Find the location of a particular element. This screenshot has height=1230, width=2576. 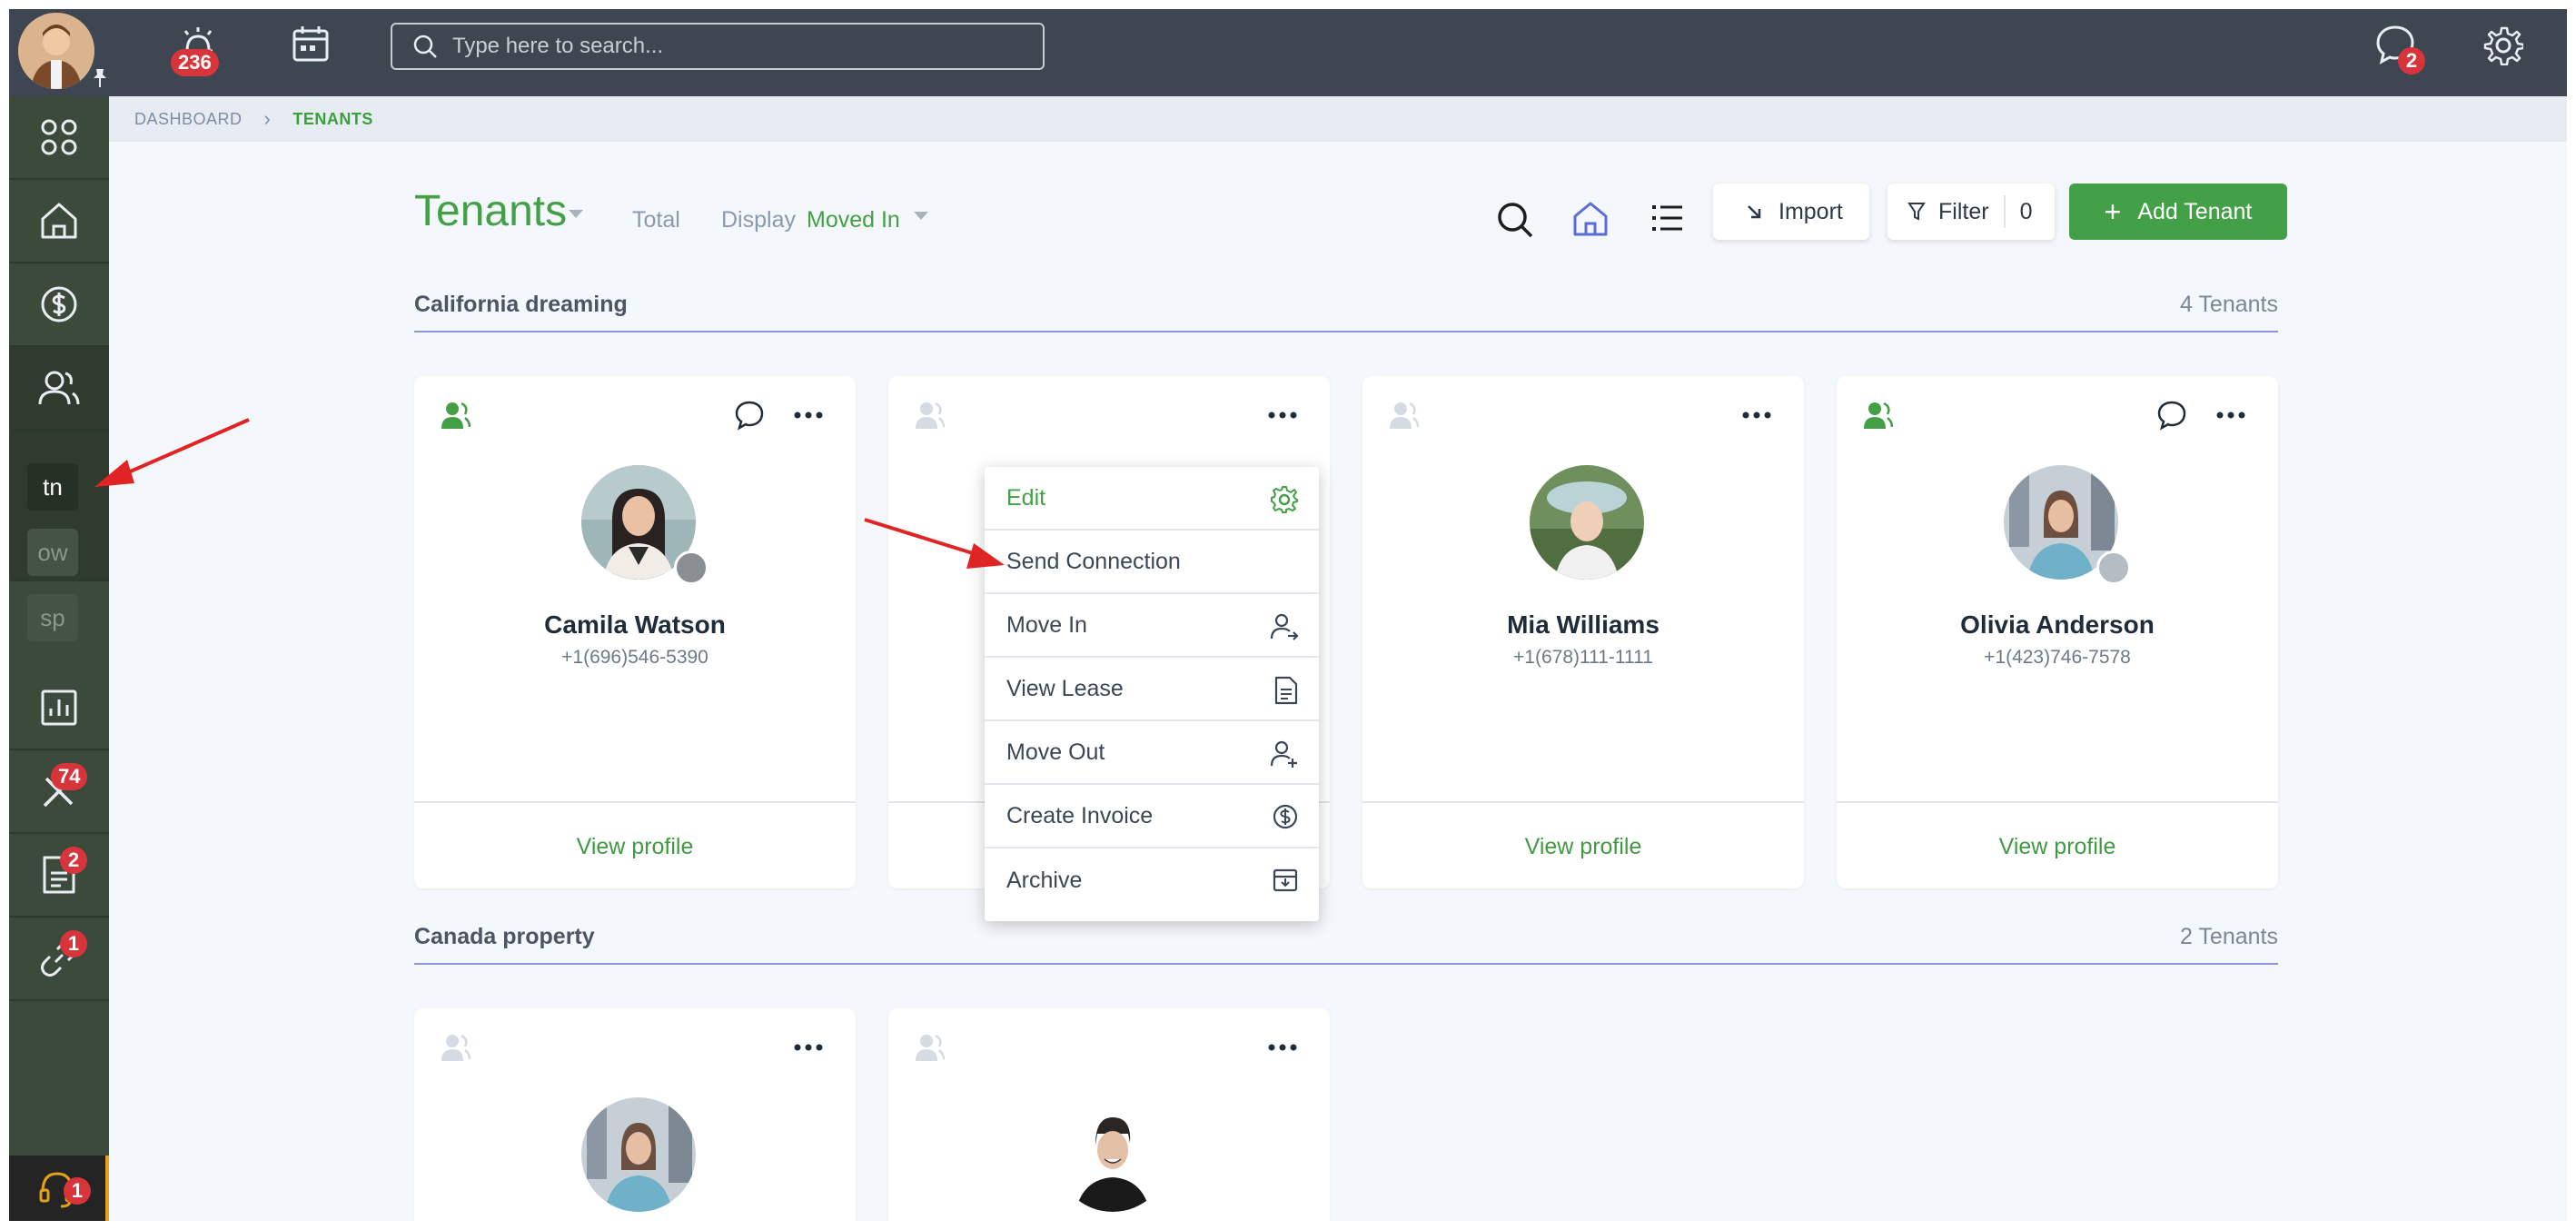

pin-icon is located at coordinates (100, 78).